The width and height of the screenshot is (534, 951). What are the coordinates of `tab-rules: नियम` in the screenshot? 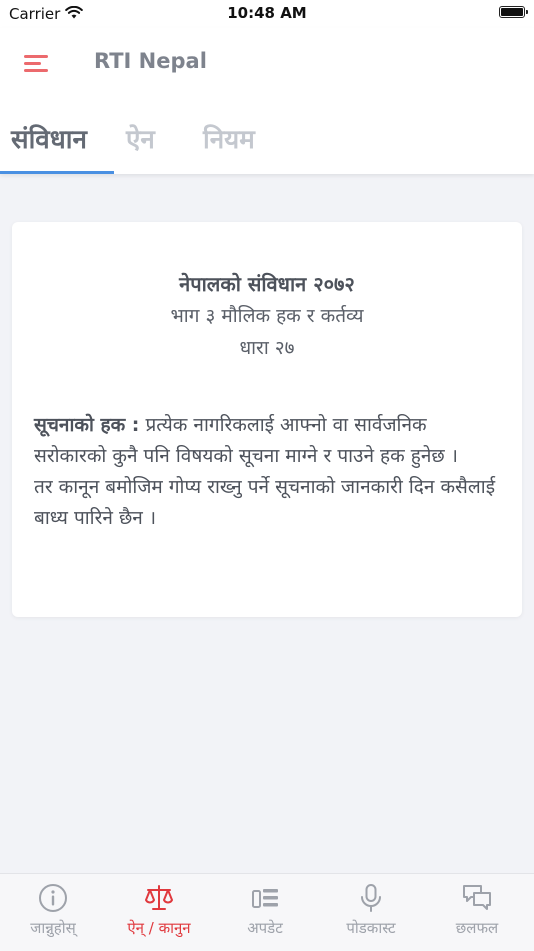 It's located at (229, 138).